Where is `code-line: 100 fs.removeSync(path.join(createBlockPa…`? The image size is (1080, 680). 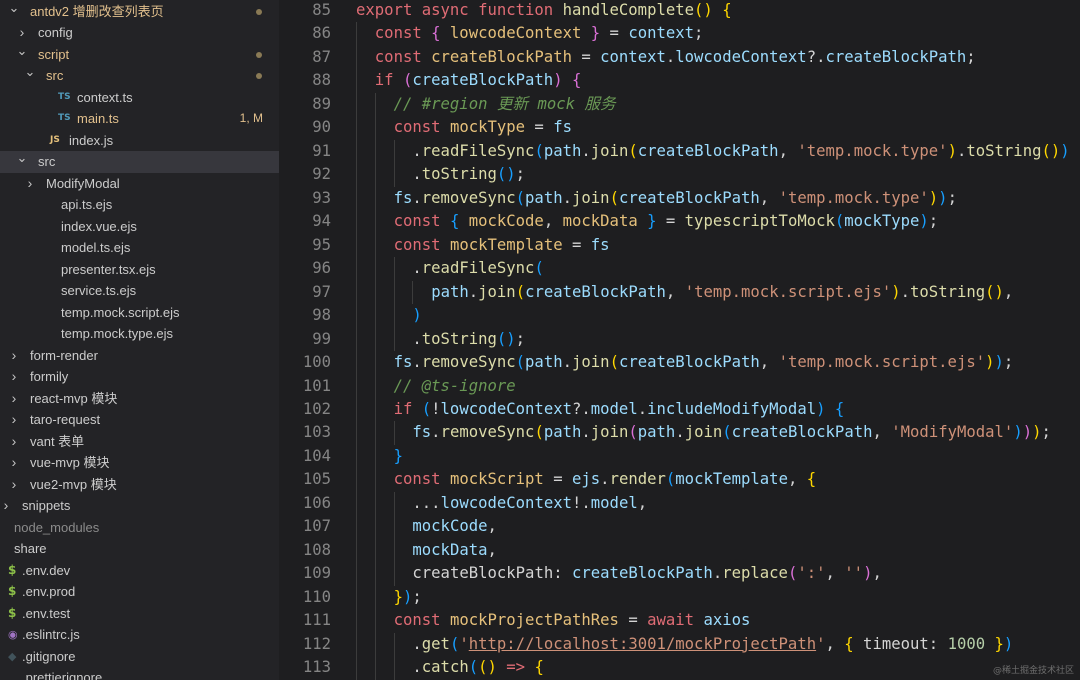
code-line: 100 fs.removeSync(path.join(createBlockPa… is located at coordinates (679, 363).